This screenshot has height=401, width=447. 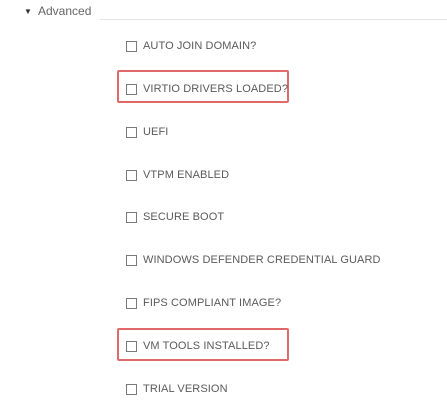 I want to click on checkbox-secure-boot: SECURE BOOT, so click(x=175, y=217).